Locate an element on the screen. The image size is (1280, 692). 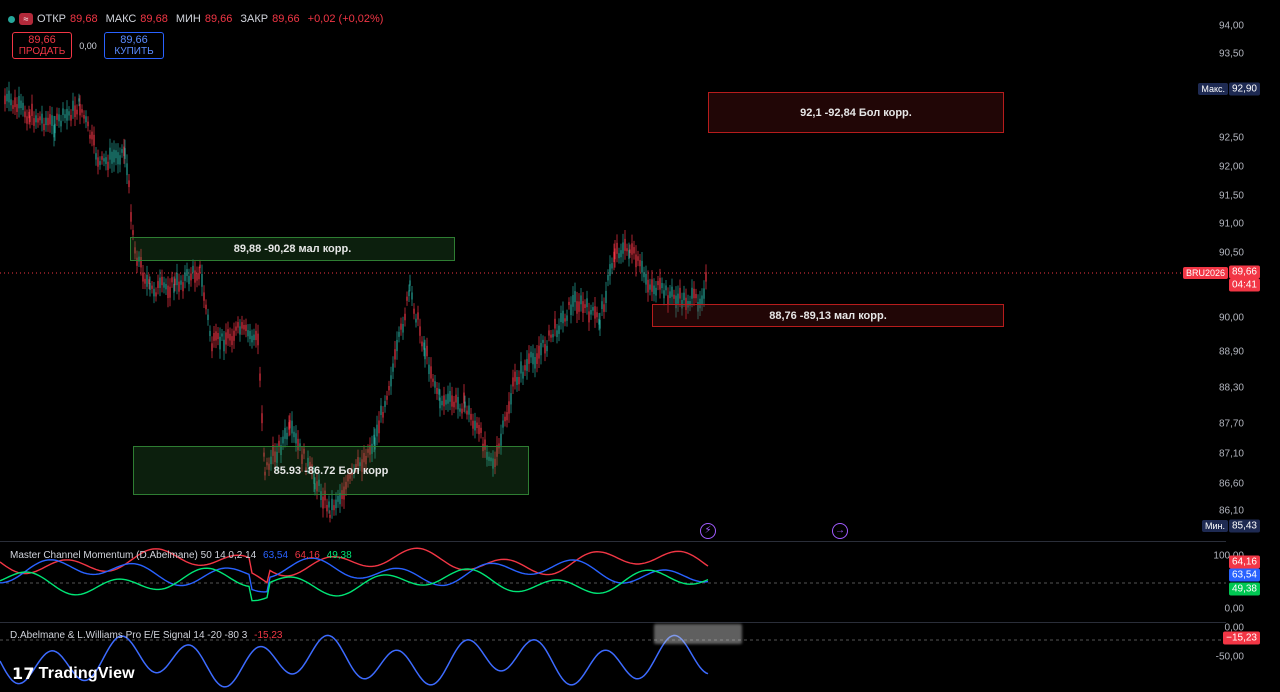
momentum-v1: 63,54 is located at coordinates (276, 555).